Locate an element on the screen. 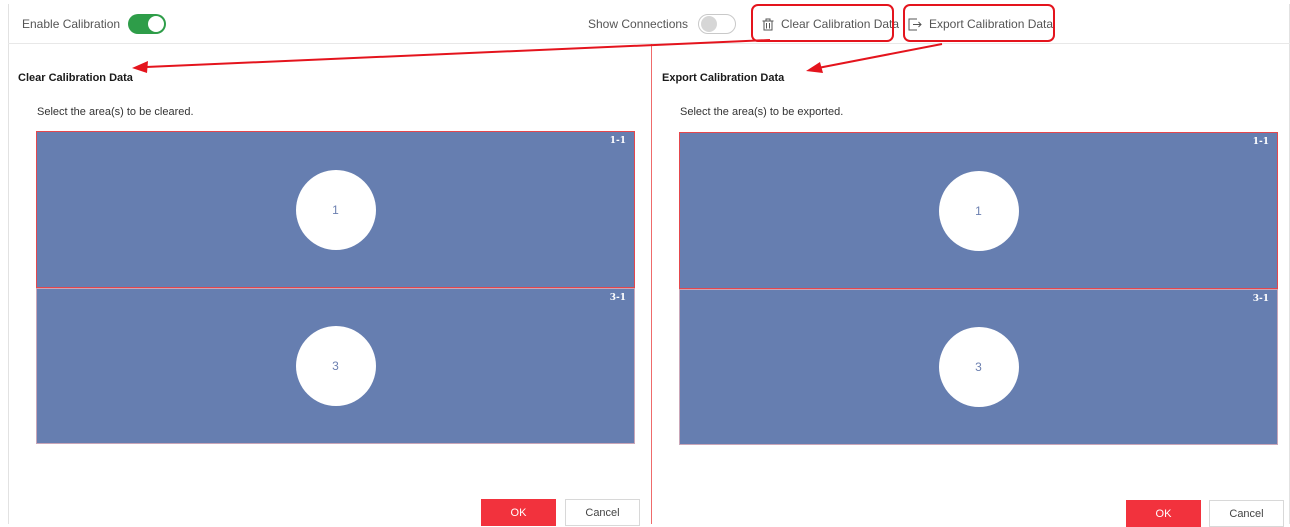  export-calibration-data-button: Export Calibration Data is located at coordinates (980, 24).